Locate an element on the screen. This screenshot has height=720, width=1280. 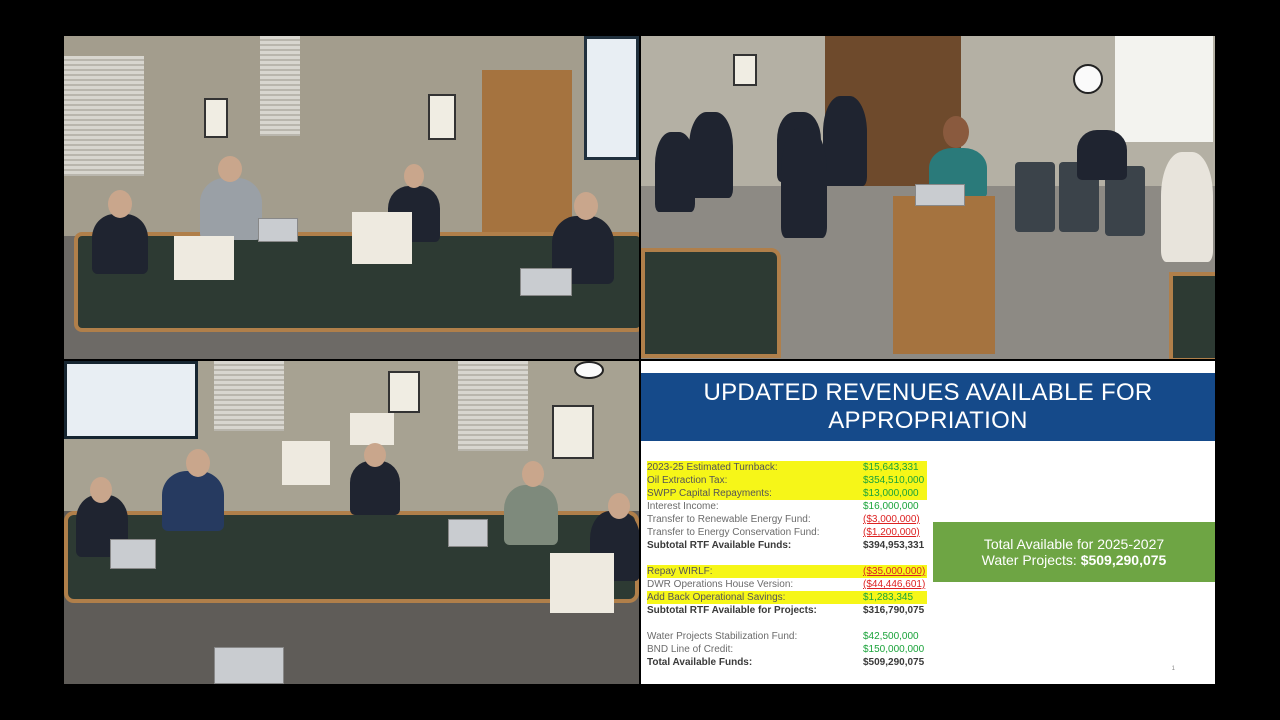
revenue-row-label: Add Back Operational Savings: is located at coordinates (716, 597).